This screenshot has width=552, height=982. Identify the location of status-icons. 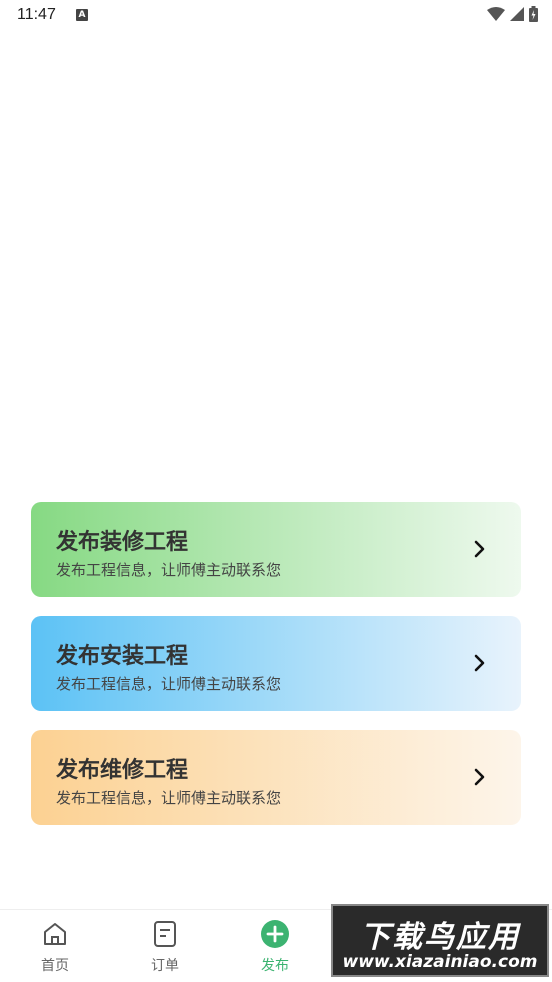
(512, 14).